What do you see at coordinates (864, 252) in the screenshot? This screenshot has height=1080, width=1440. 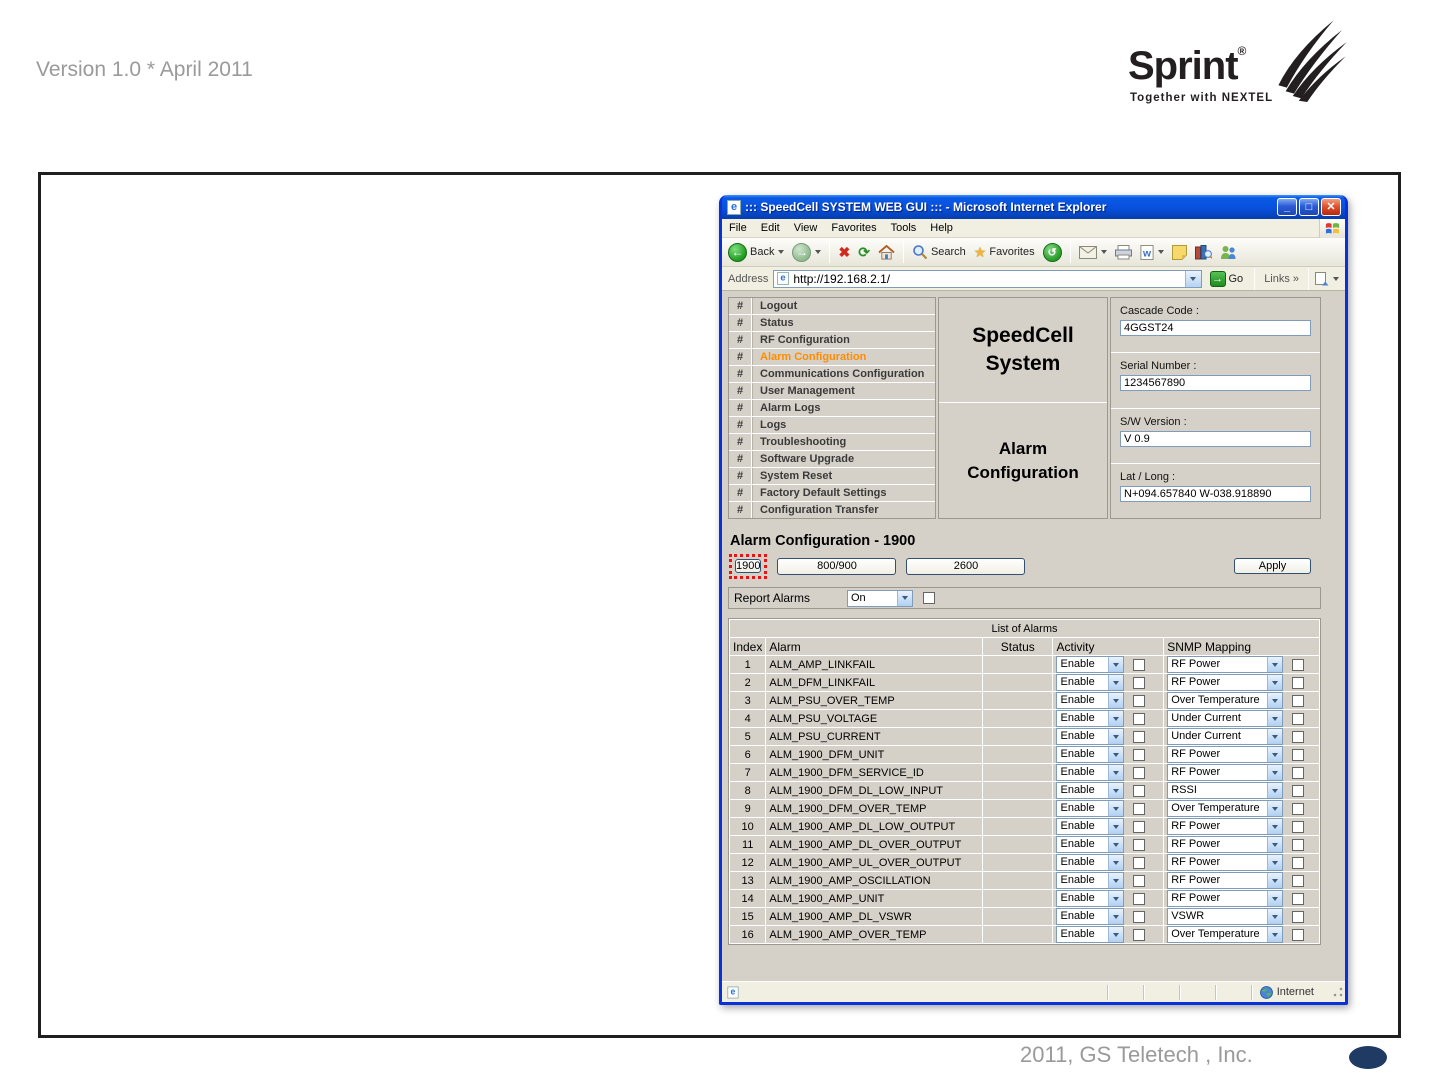 I see `refresh-button: ⟳` at bounding box center [864, 252].